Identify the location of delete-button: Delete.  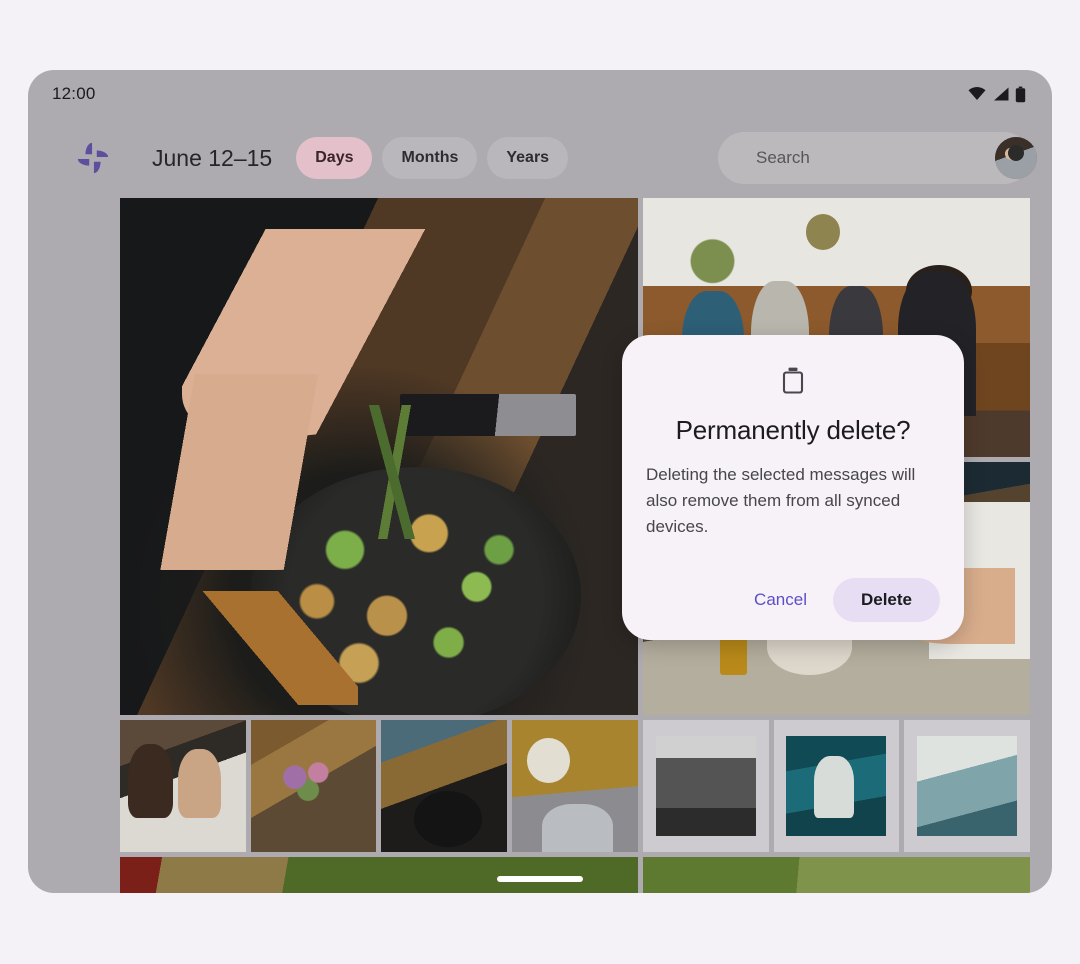
(886, 600).